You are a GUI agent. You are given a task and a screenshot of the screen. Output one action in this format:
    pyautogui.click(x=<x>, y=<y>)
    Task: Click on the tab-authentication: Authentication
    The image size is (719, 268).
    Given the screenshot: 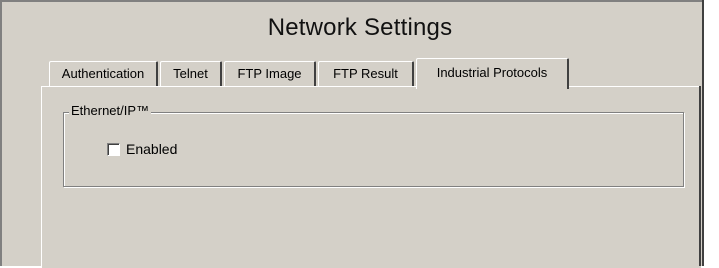 What is the action you would take?
    pyautogui.click(x=103, y=73)
    